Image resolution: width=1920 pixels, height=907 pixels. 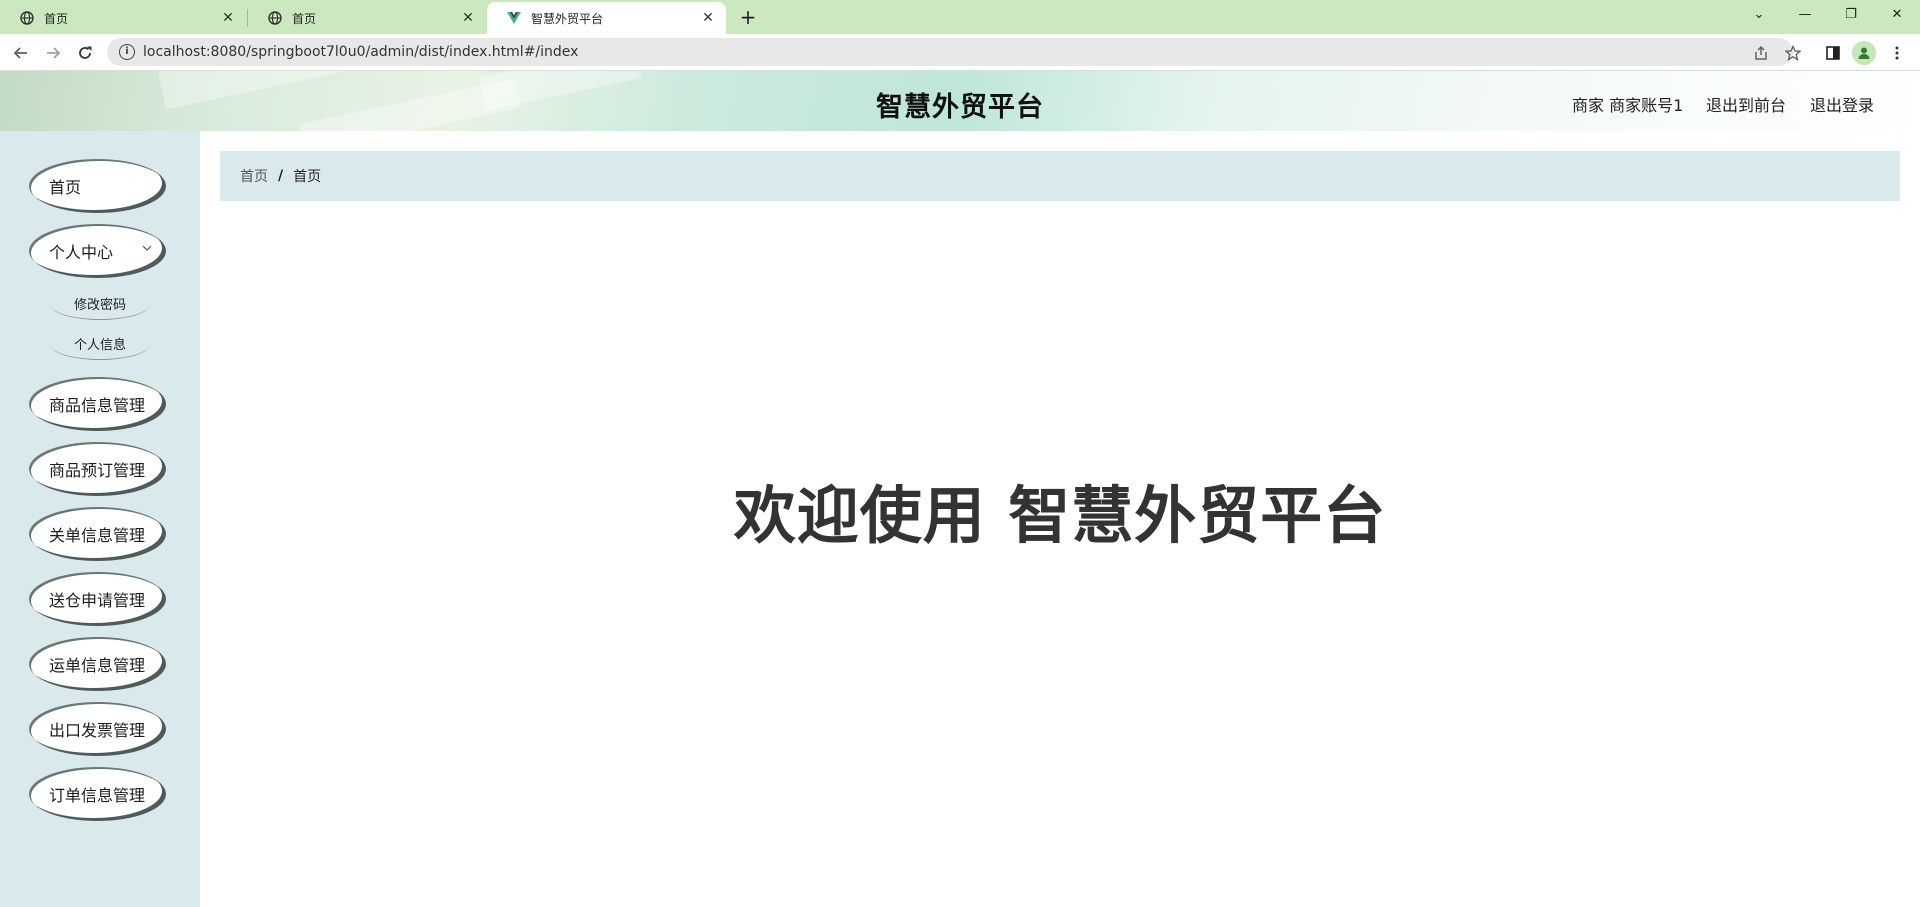 I want to click on sidebar-item-customs-info: 关单信息管理, so click(x=97, y=534).